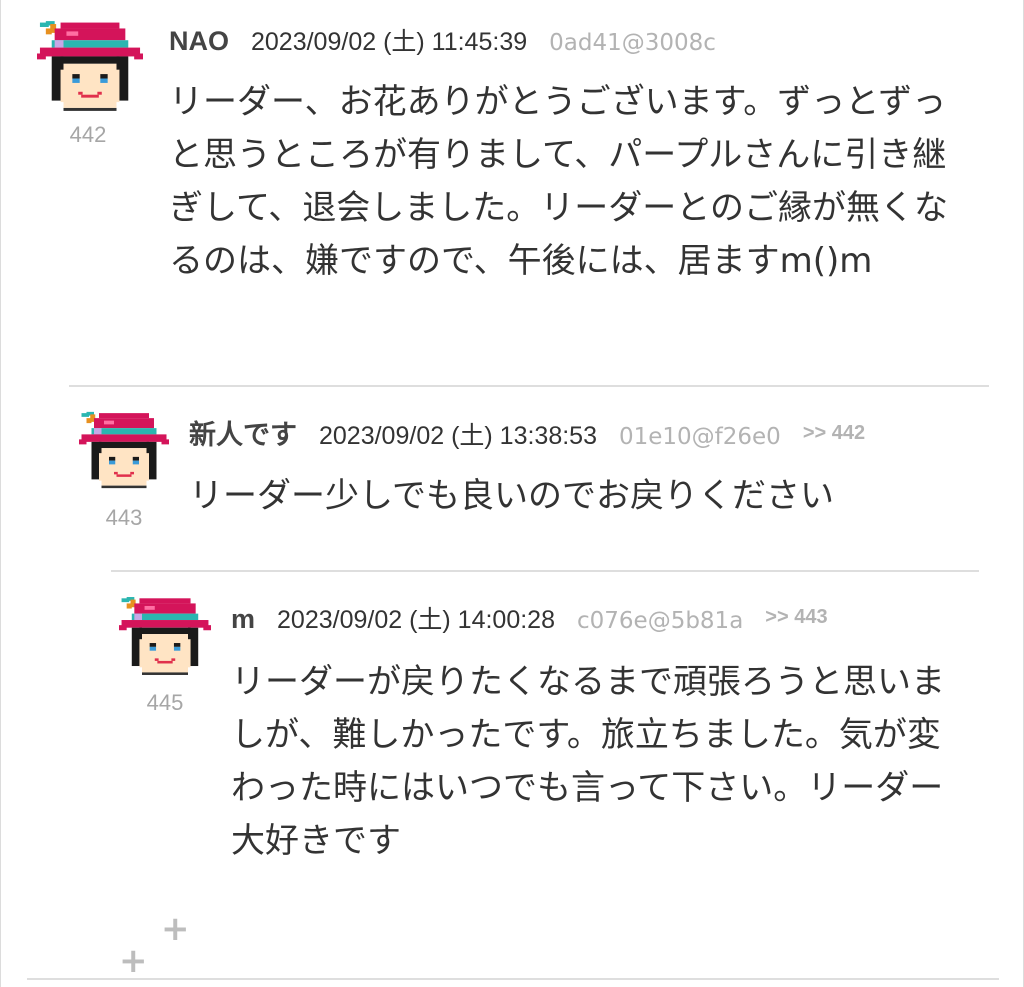  I want to click on post-header: NAO 2023/09/02 (土) 11:45:39 0ad41@3008c, so click(453, 40).